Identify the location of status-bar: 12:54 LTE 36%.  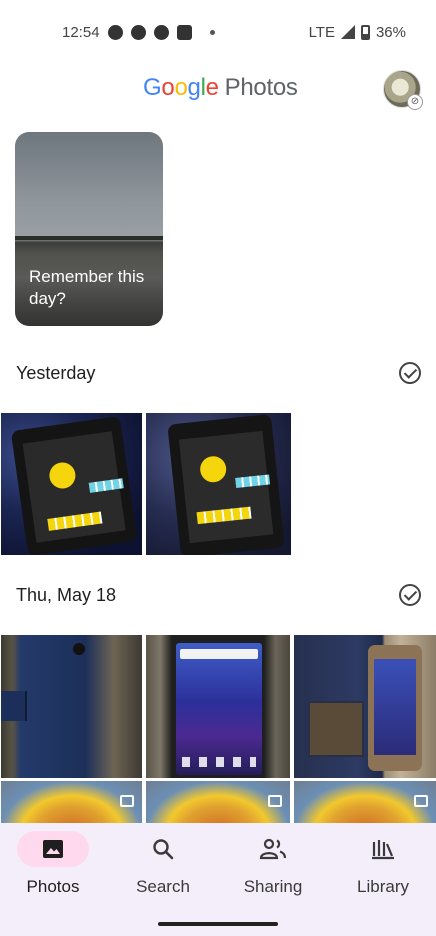
(218, 32).